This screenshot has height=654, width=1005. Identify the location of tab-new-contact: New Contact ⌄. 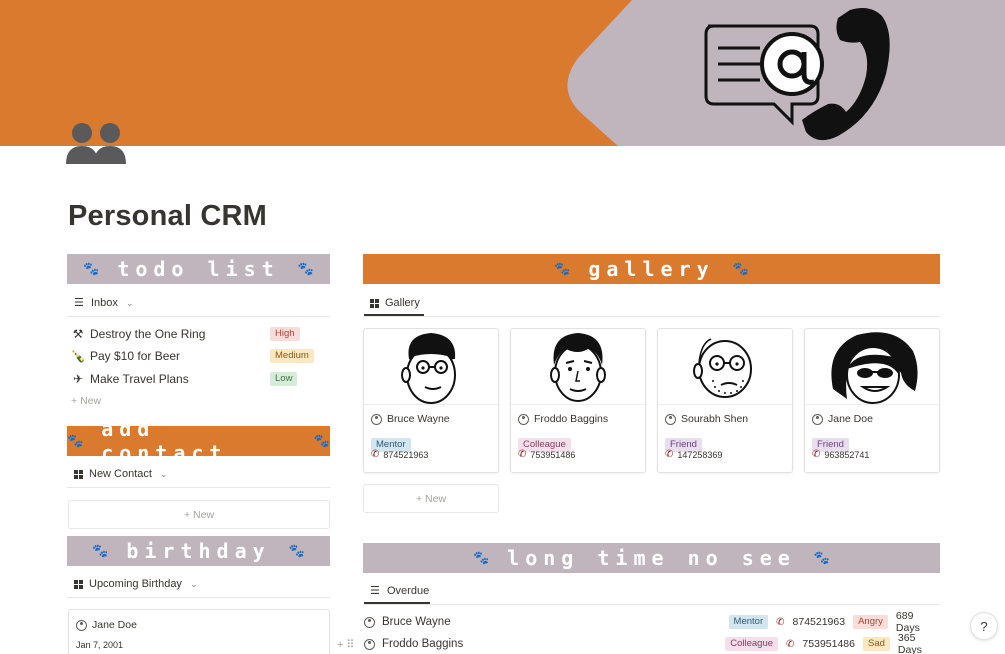
(121, 474).